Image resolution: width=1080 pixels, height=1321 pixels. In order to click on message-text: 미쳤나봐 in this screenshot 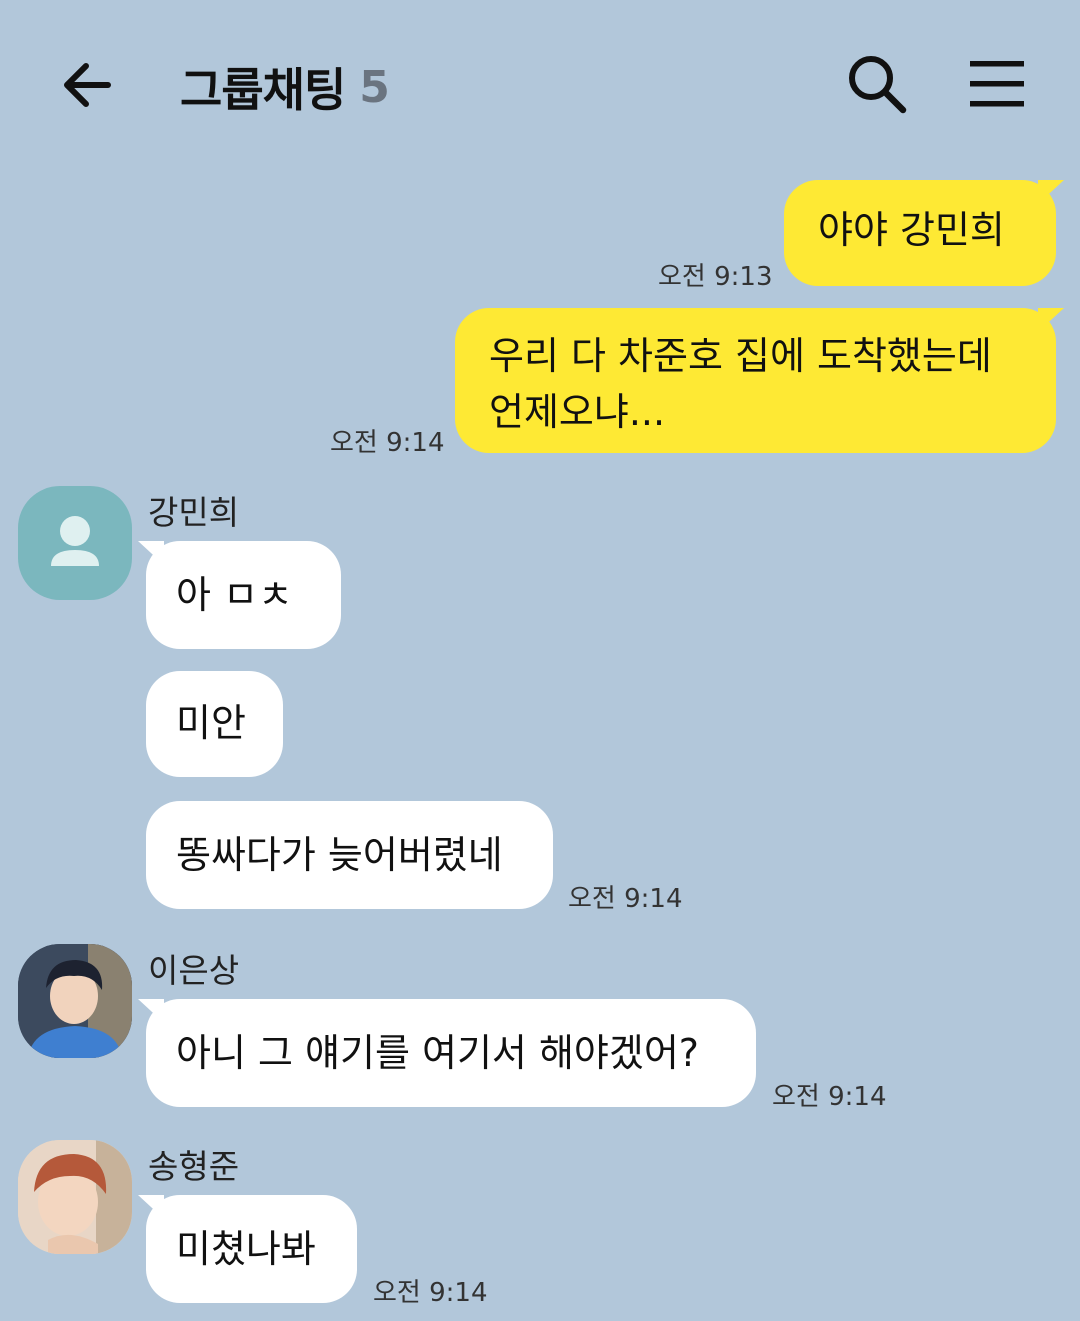, I will do `click(246, 1249)`.